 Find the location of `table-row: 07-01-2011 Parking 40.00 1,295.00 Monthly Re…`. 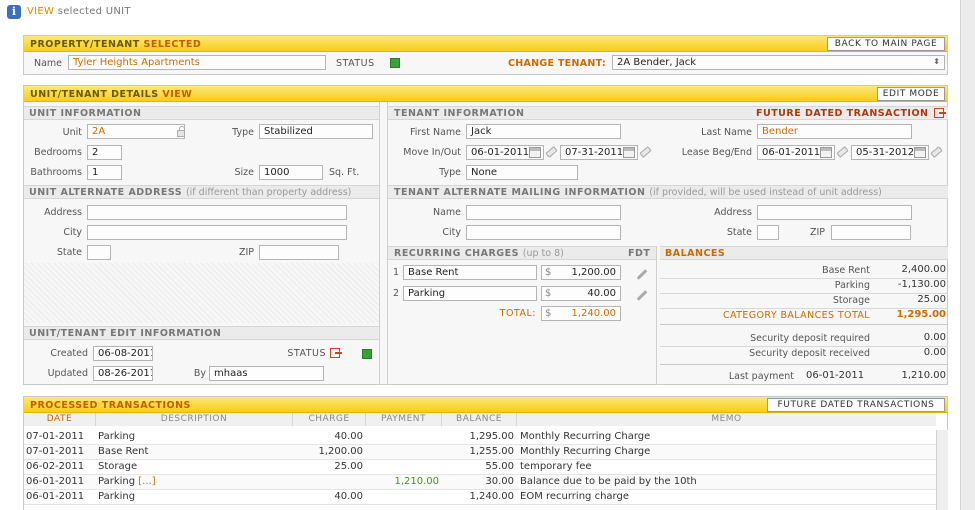

table-row: 07-01-2011 Parking 40.00 1,295.00 Monthly Re… is located at coordinates (480, 437).